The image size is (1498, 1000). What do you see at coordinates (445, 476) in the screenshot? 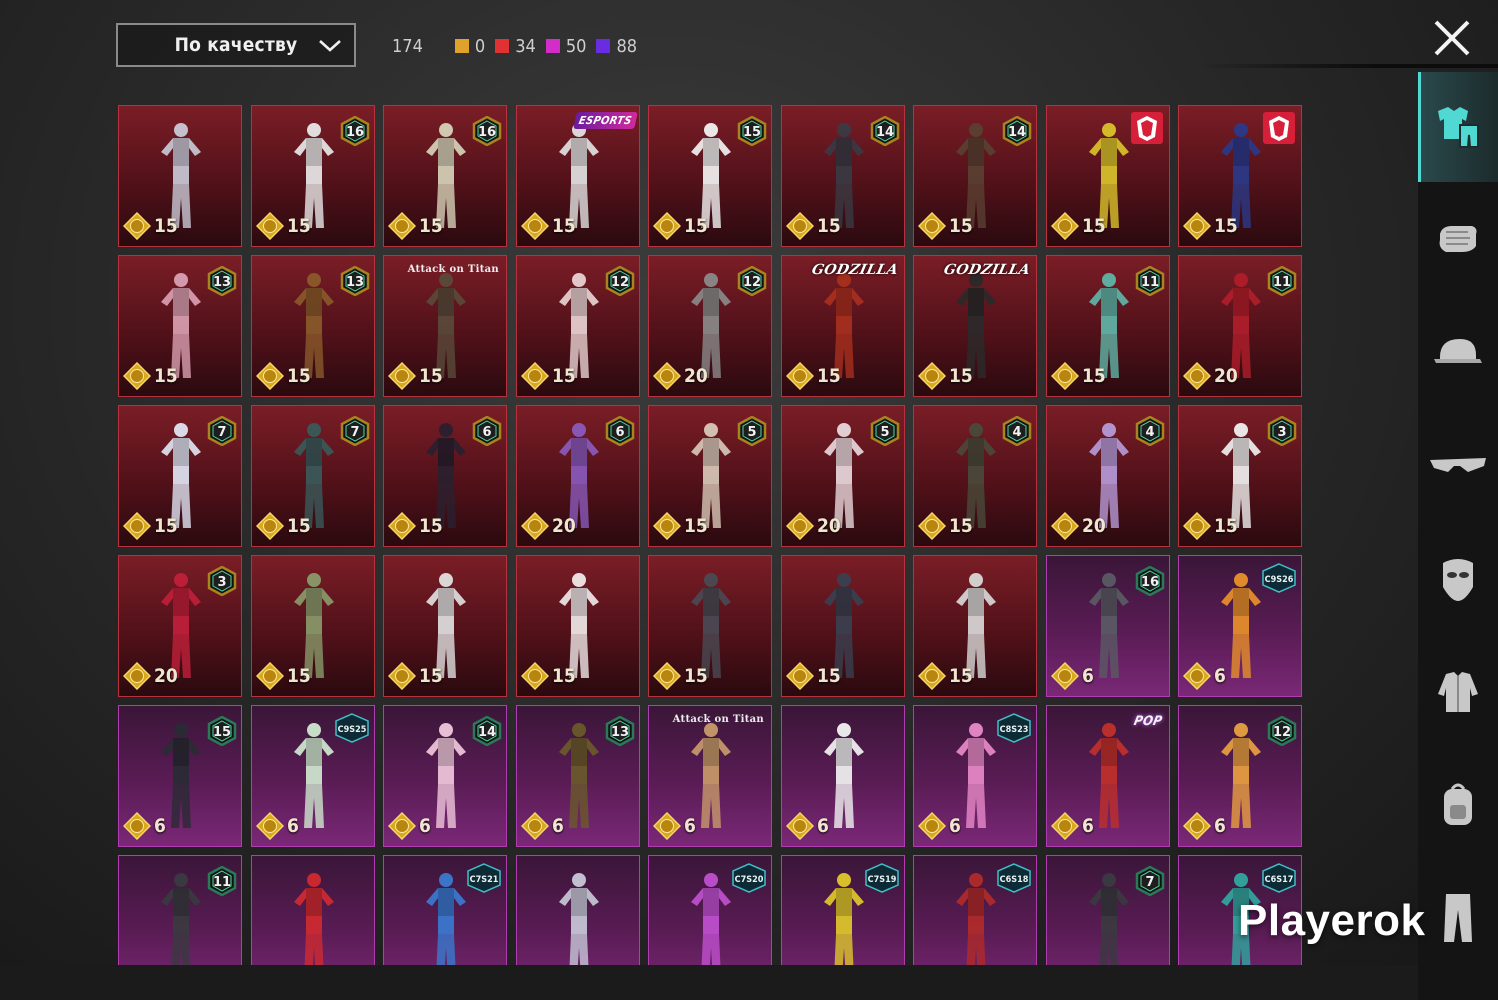
I see `outfit-item-tile: 6 15` at bounding box center [445, 476].